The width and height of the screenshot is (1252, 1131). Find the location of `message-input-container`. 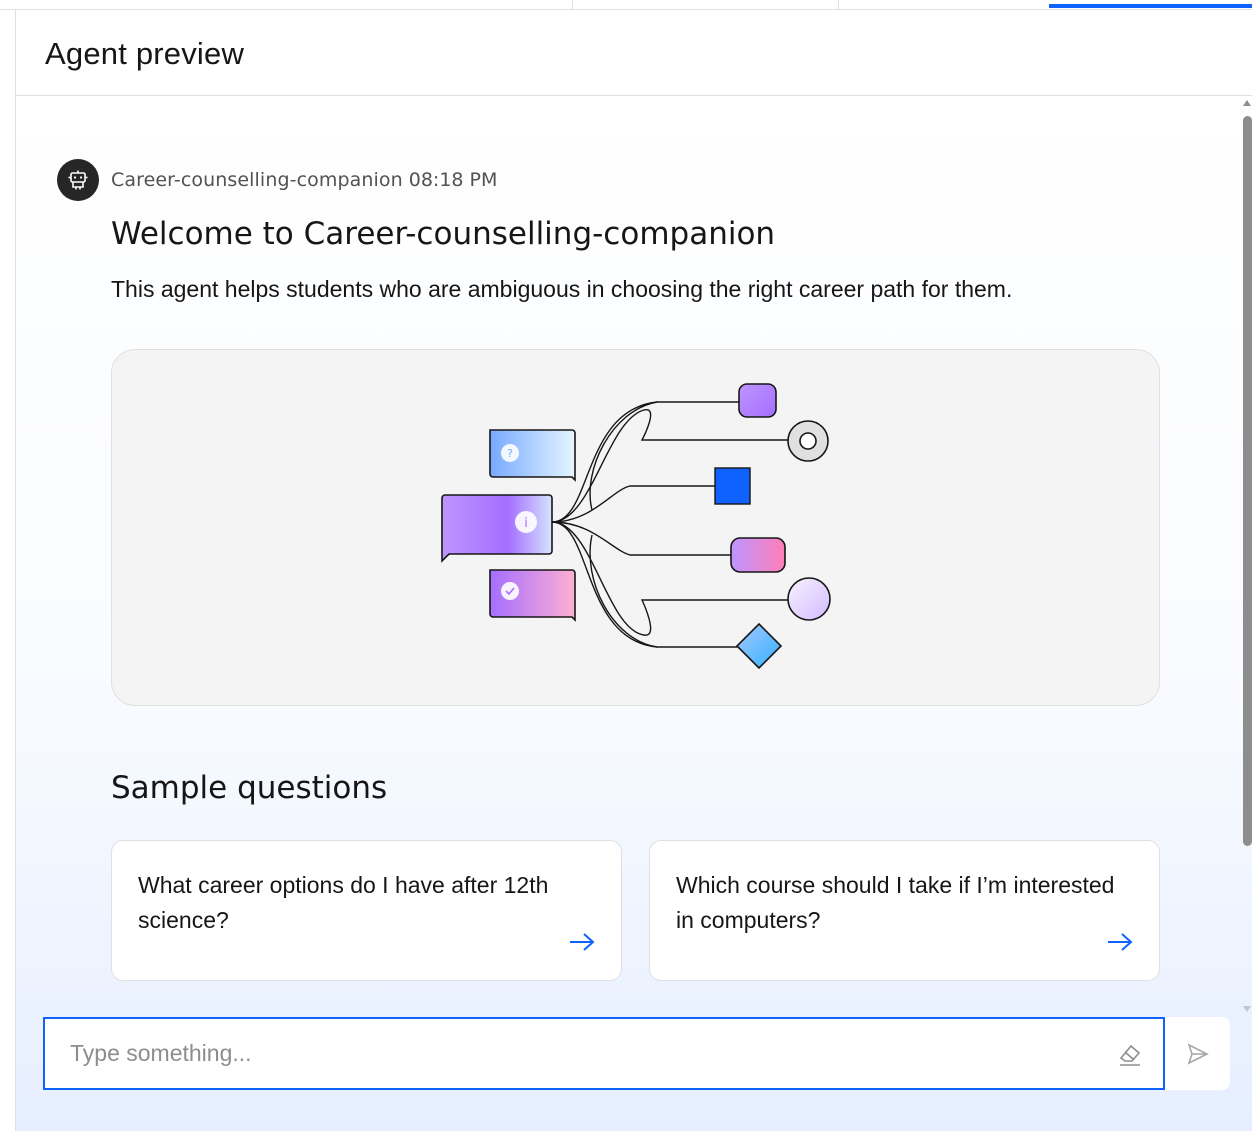

message-input-container is located at coordinates (604, 1053).